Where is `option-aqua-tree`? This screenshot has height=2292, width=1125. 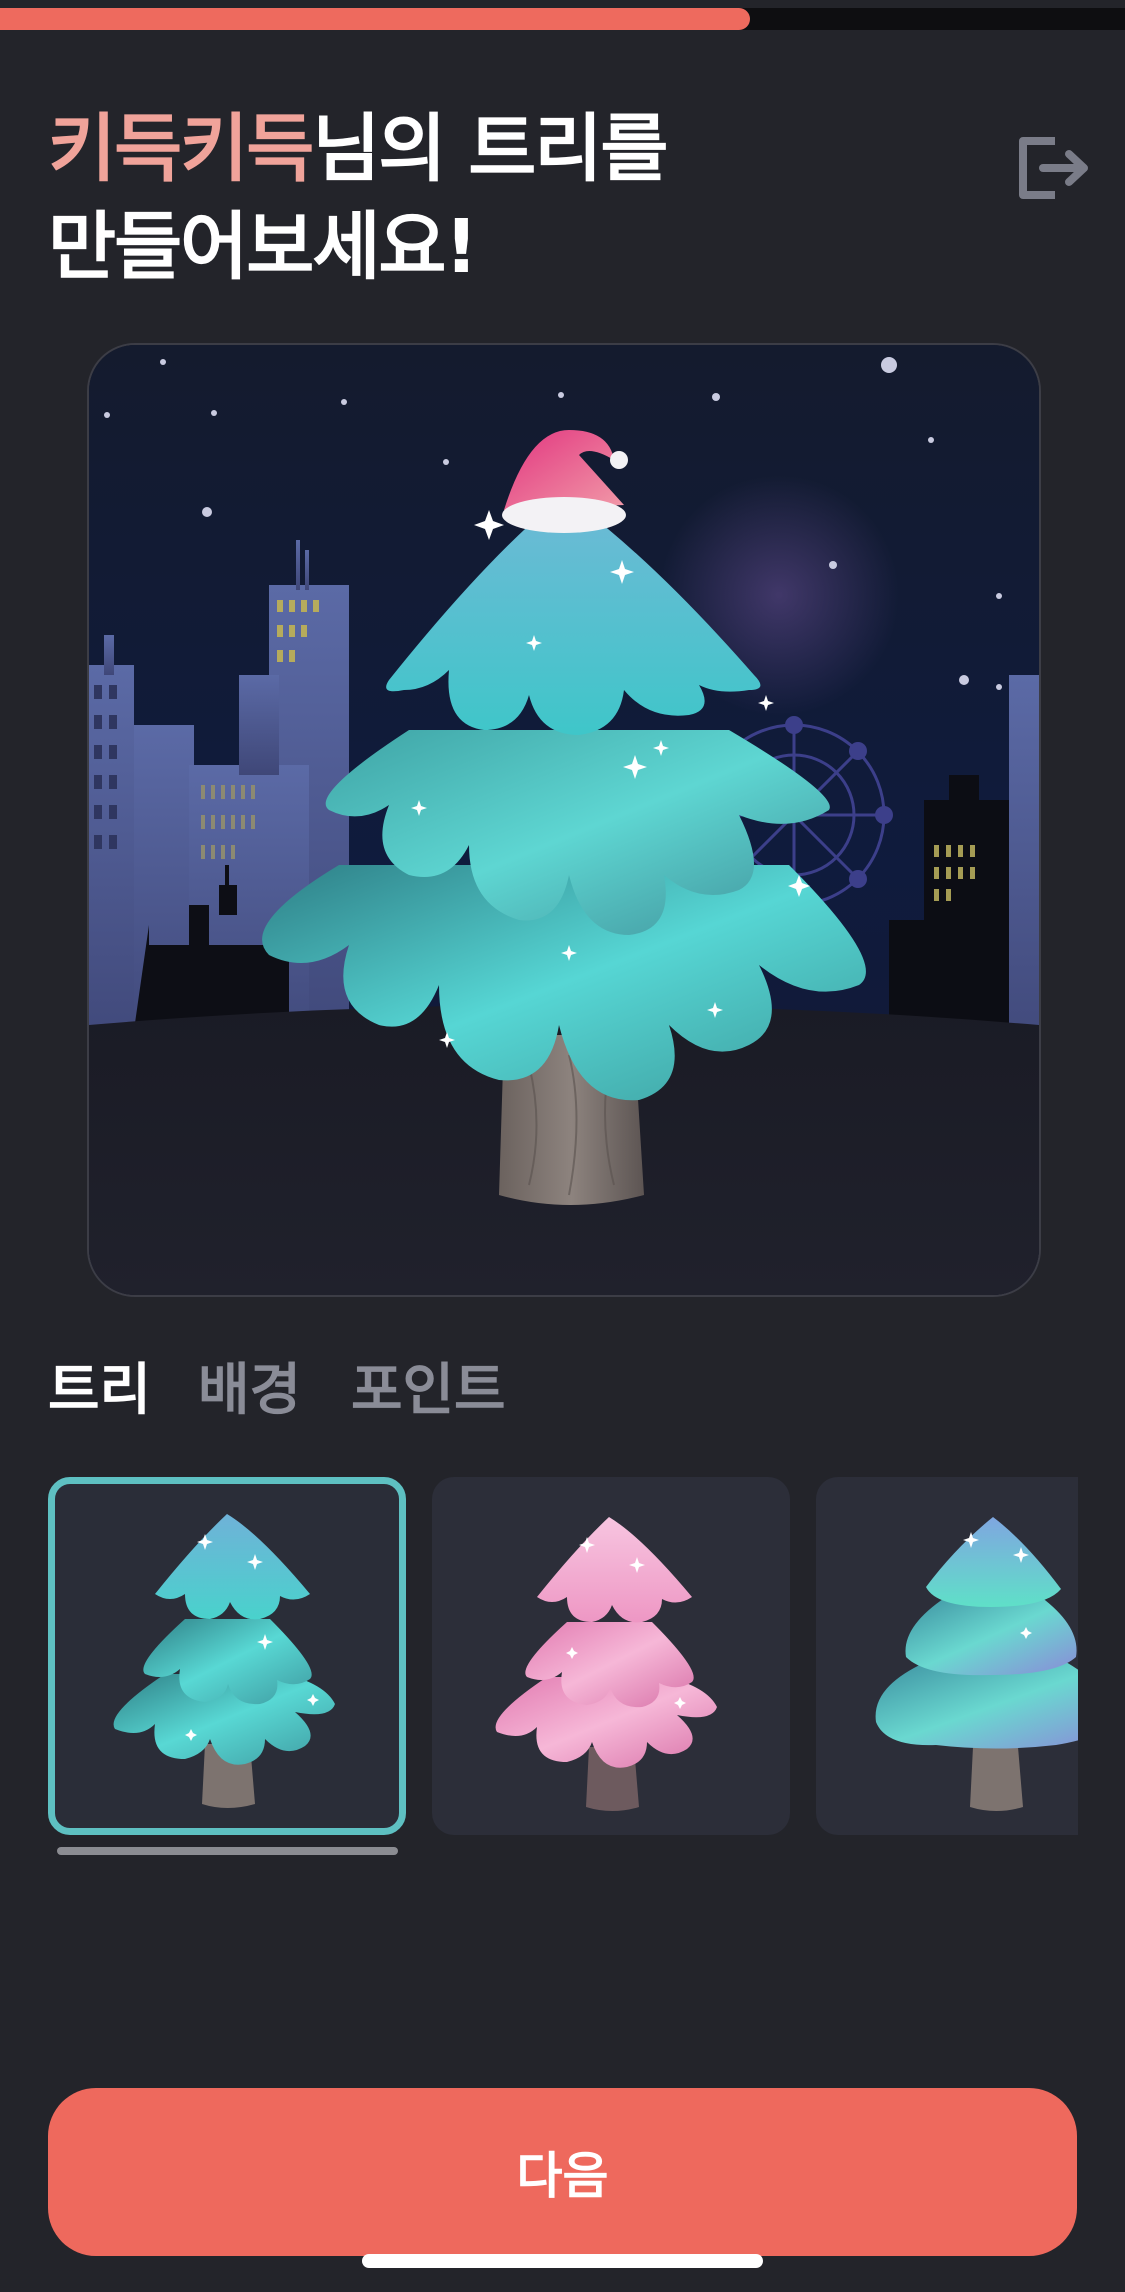
option-aqua-tree is located at coordinates (227, 1656).